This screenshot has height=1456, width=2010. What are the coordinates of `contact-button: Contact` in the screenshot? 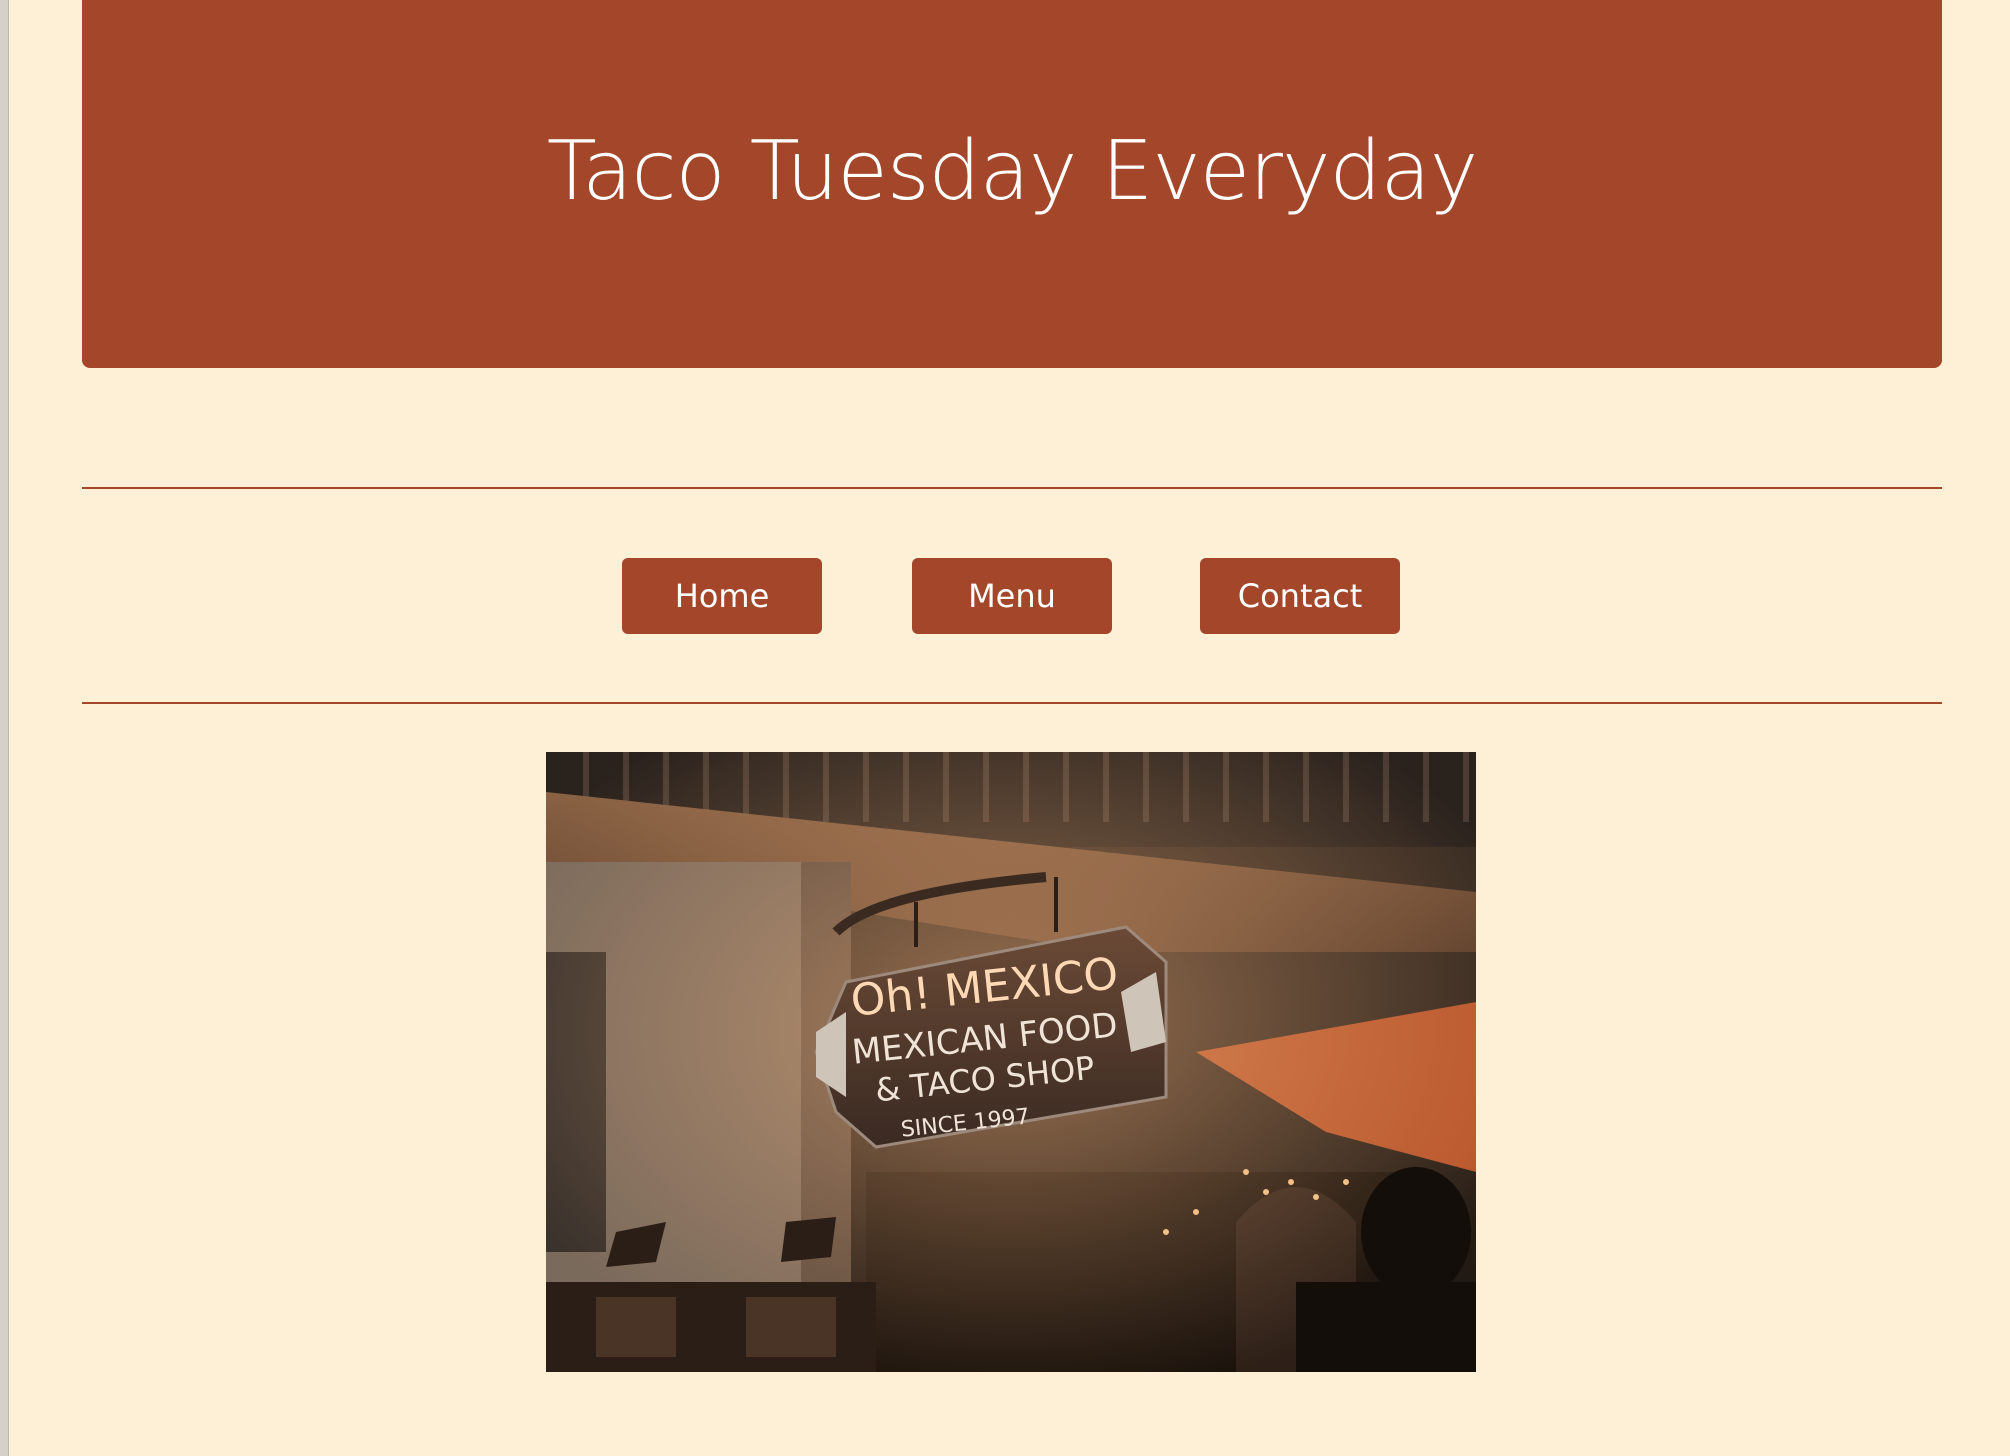 It's located at (1300, 596).